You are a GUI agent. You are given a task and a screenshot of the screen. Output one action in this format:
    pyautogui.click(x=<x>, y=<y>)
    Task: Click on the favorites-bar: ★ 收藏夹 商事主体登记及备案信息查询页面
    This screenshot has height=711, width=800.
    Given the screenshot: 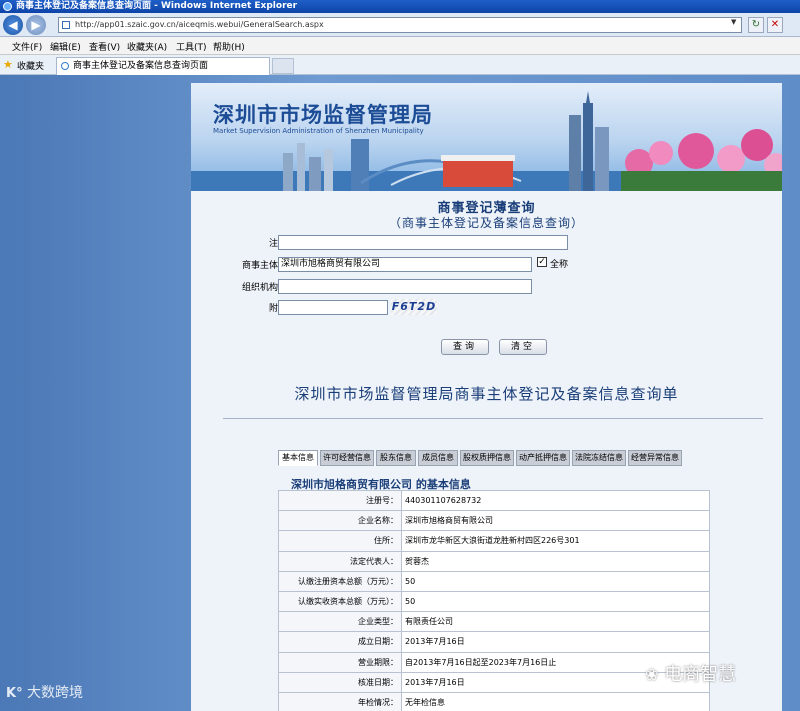 What is the action you would take?
    pyautogui.click(x=400, y=65)
    